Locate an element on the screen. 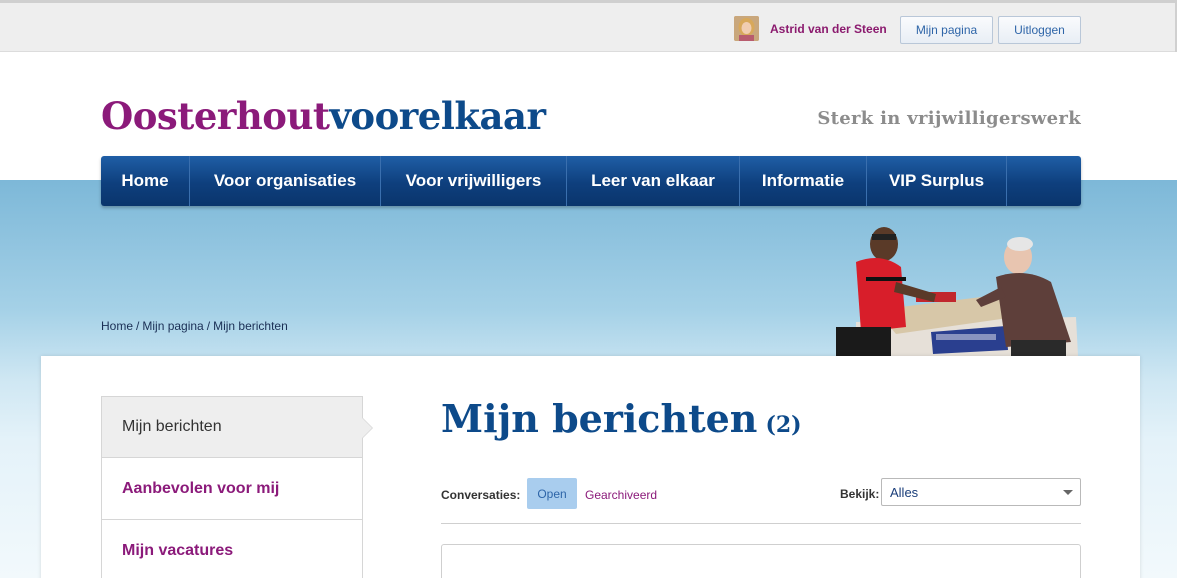 This screenshot has height=578, width=1177. hero-photo is located at coordinates (952, 289).